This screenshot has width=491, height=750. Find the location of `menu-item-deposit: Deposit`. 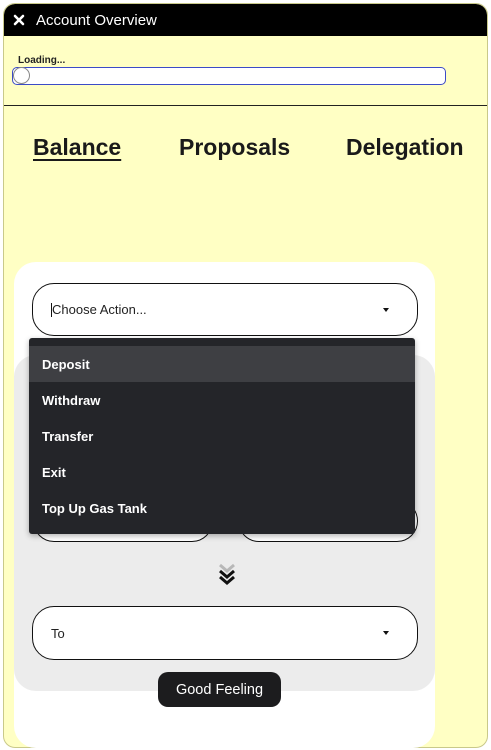

menu-item-deposit: Deposit is located at coordinates (222, 364).